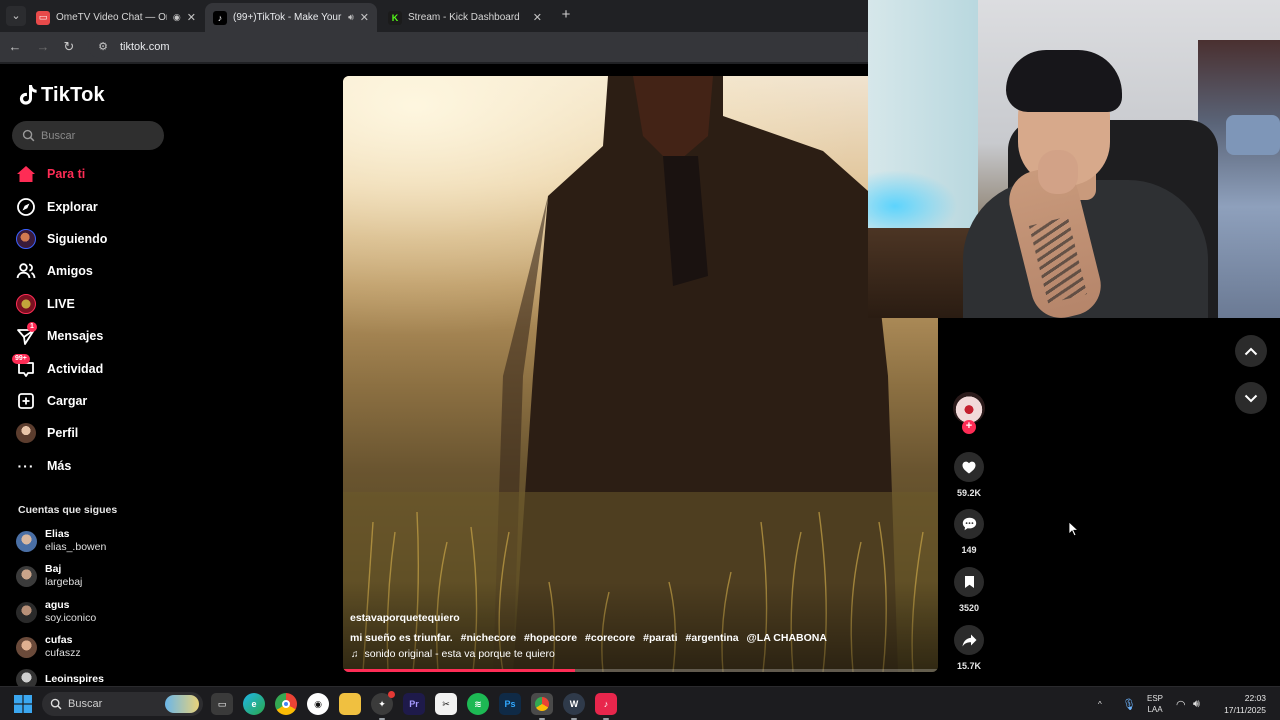  What do you see at coordinates (254, 704) in the screenshot?
I see `edge-icon: e` at bounding box center [254, 704].